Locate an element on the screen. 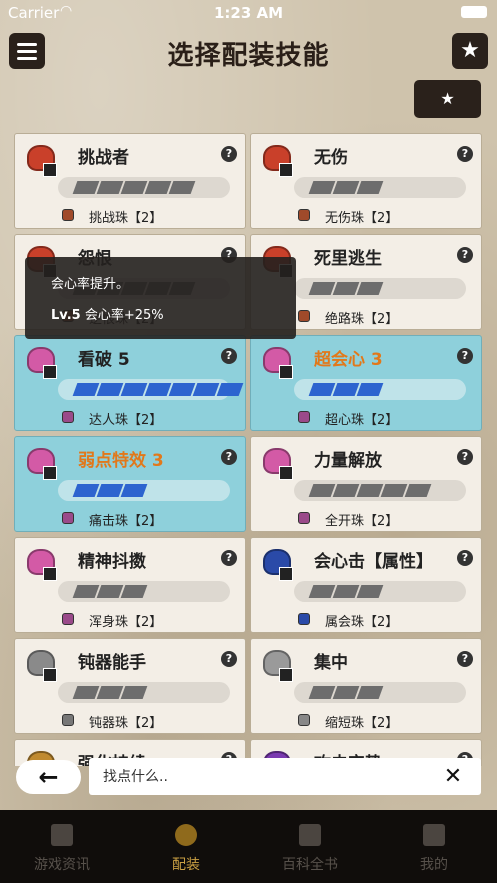  skill-name: 力量解放 is located at coordinates (348, 461).